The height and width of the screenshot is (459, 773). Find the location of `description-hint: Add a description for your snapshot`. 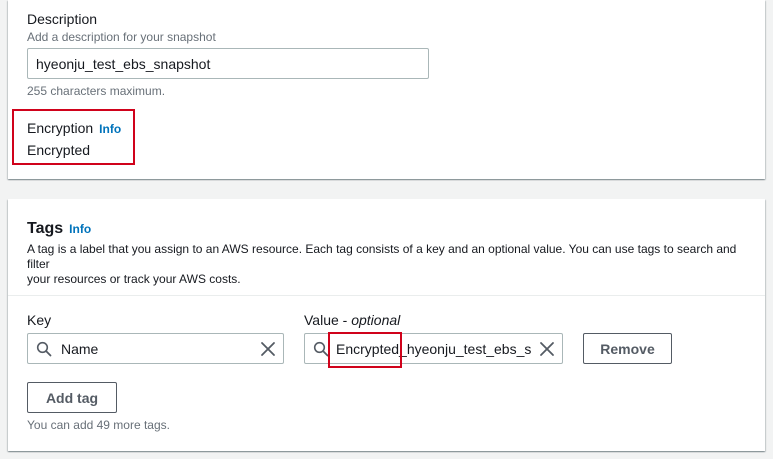

description-hint: Add a description for your snapshot is located at coordinates (121, 37).